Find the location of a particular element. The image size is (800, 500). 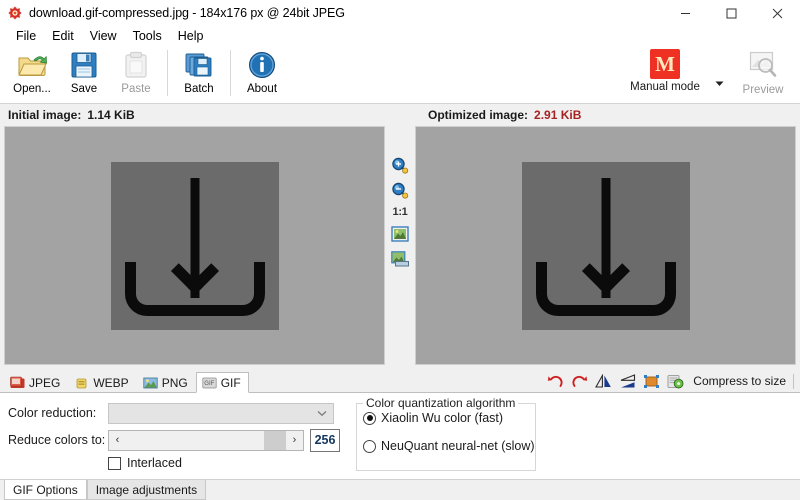

manual-mode-button: M Manual mode is located at coordinates (665, 69).